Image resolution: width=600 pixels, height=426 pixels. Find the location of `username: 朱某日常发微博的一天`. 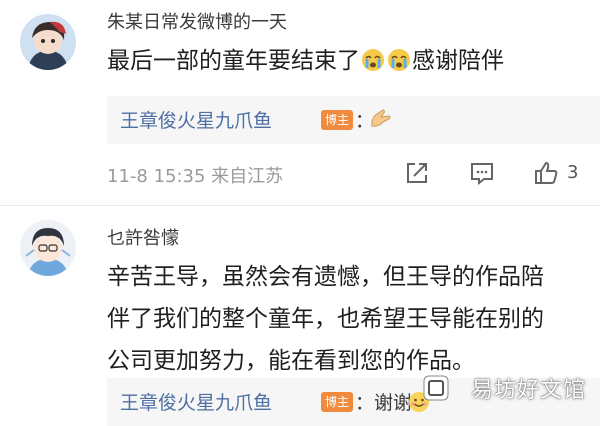

username: 朱某日常发微博的一天 is located at coordinates (197, 21).